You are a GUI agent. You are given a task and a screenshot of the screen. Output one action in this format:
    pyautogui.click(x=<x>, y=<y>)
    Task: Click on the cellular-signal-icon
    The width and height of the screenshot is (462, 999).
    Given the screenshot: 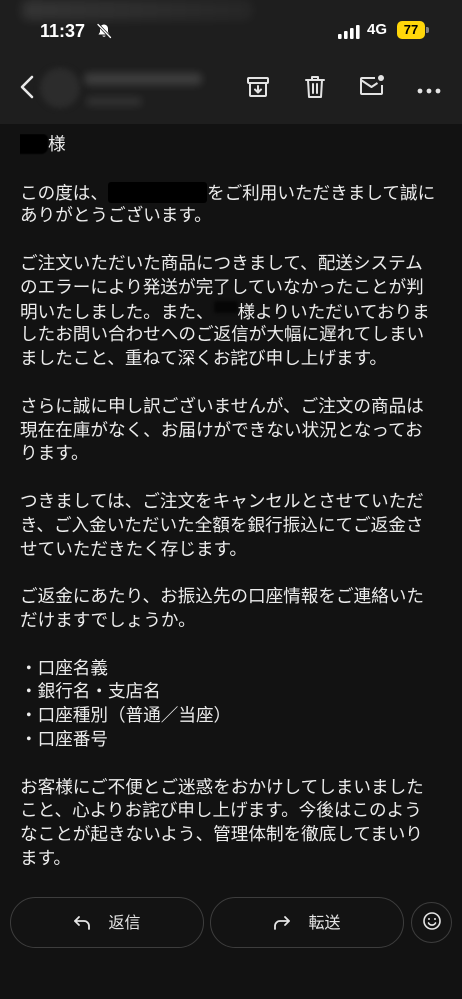 What is the action you would take?
    pyautogui.click(x=349, y=31)
    